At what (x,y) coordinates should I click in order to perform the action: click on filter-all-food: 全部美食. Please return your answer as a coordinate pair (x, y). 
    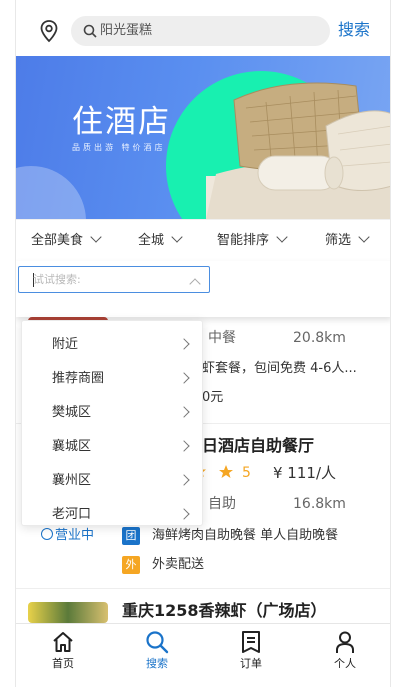
    Looking at the image, I should click on (66, 240).